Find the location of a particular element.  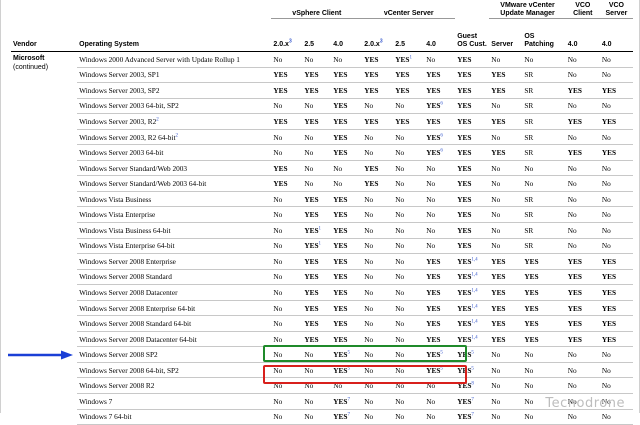

vendor-name: Microsoft is located at coordinates (29, 58).